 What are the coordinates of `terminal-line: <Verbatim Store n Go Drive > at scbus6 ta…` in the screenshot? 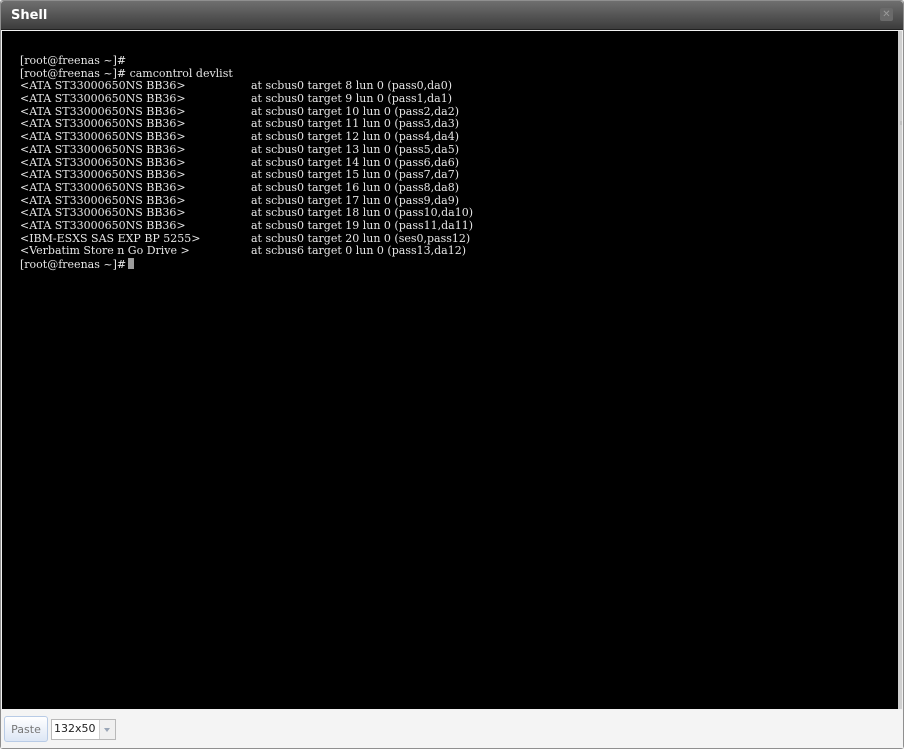 It's located at (246, 251).